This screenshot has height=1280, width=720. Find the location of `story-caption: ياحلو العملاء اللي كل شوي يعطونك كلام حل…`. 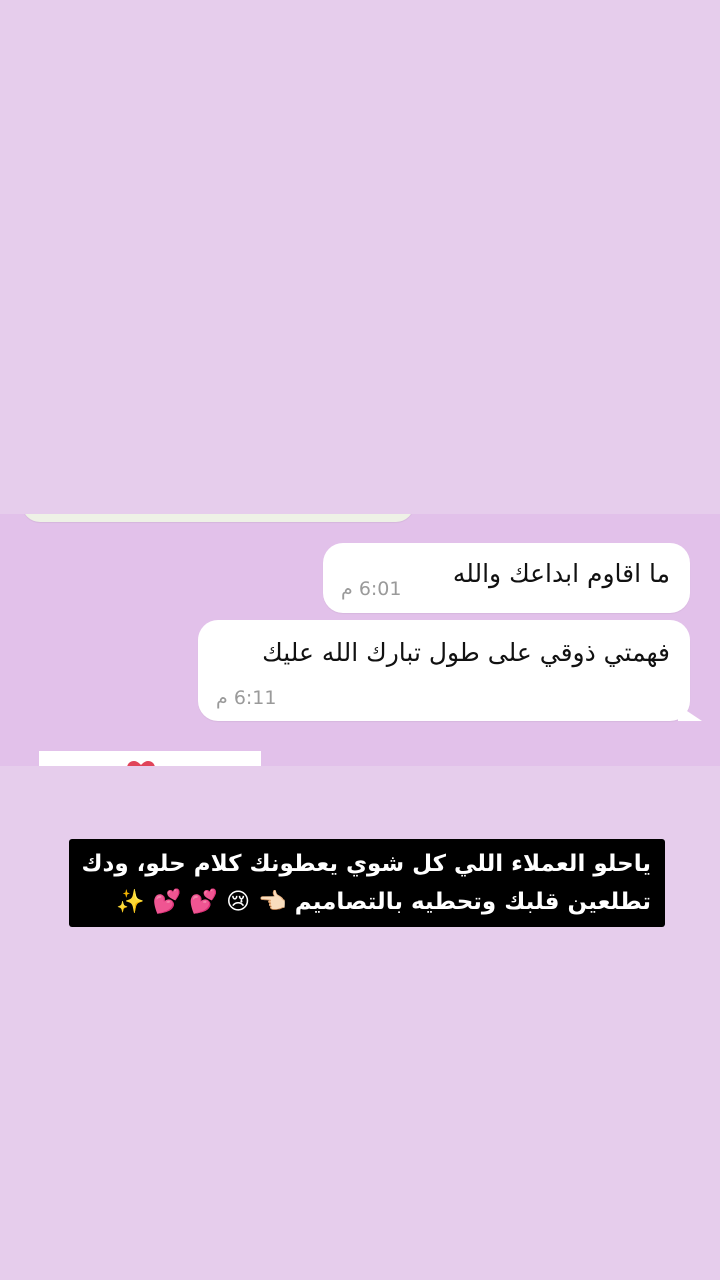

story-caption: ياحلو العملاء اللي كل شوي يعطونك كلام حل… is located at coordinates (367, 883).